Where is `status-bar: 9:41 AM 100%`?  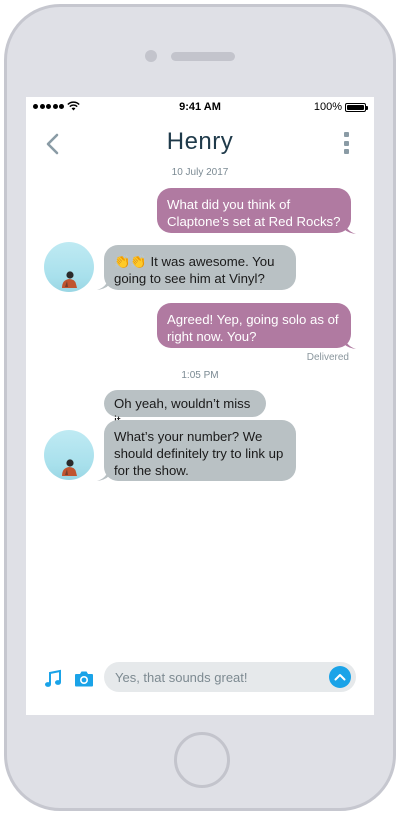 status-bar: 9:41 AM 100% is located at coordinates (200, 108).